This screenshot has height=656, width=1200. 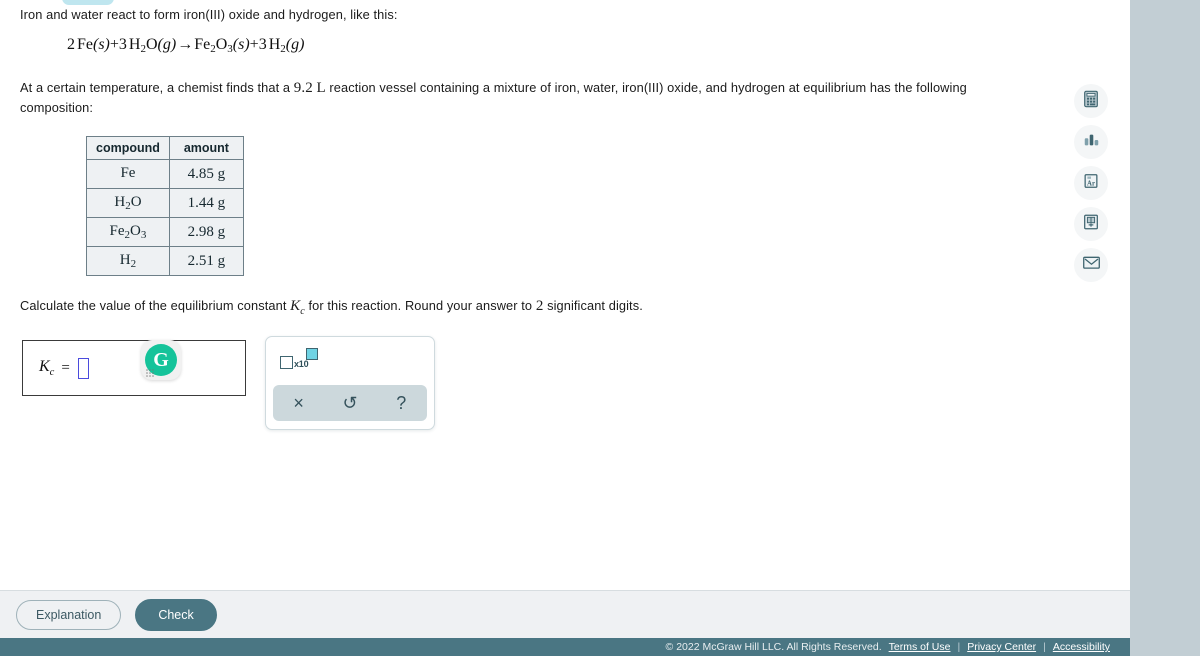 I want to click on equation-state-h2o: (g), so click(x=167, y=44).